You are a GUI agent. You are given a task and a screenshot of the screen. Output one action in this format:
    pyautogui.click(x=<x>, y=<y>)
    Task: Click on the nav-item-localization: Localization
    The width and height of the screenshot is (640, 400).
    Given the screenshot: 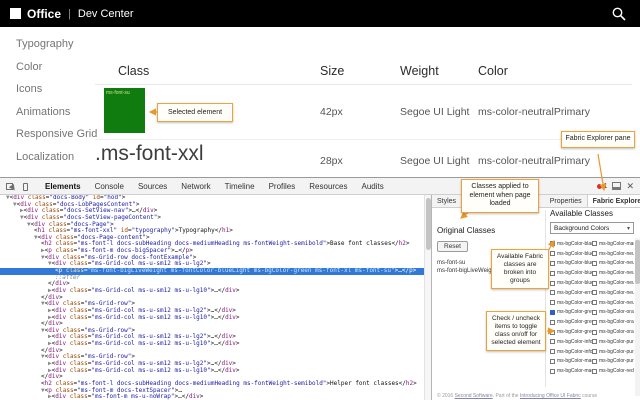 What is the action you would take?
    pyautogui.click(x=56, y=157)
    